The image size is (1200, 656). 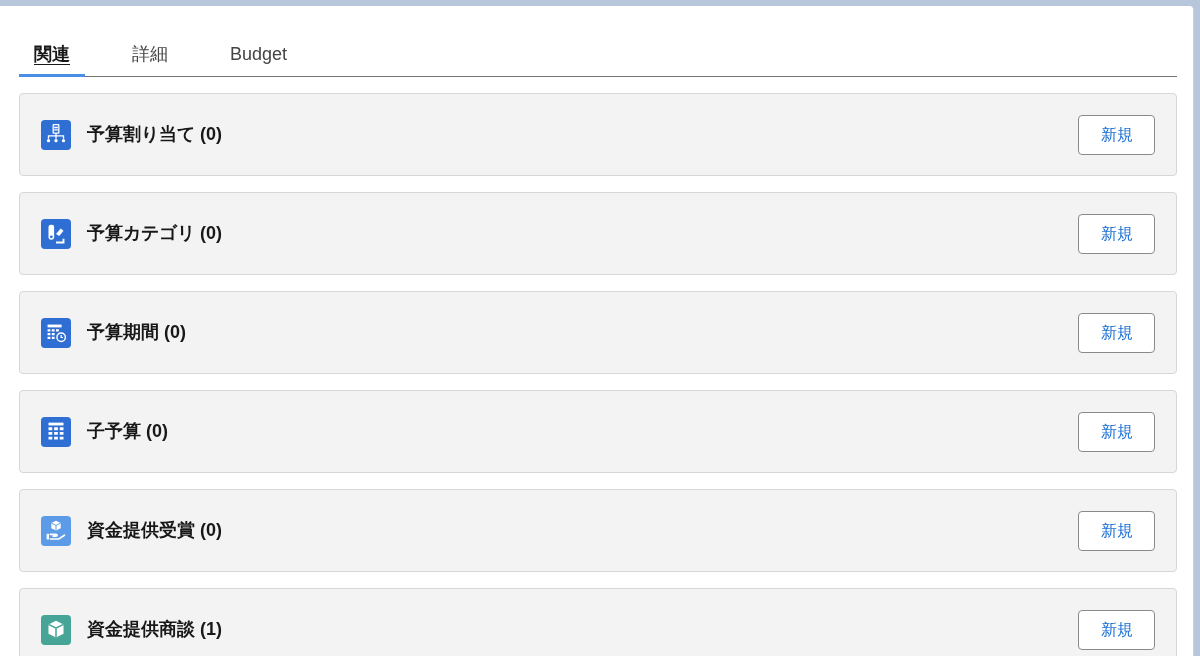 I want to click on section-title: 資金提供受賞 (0), so click(x=155, y=530).